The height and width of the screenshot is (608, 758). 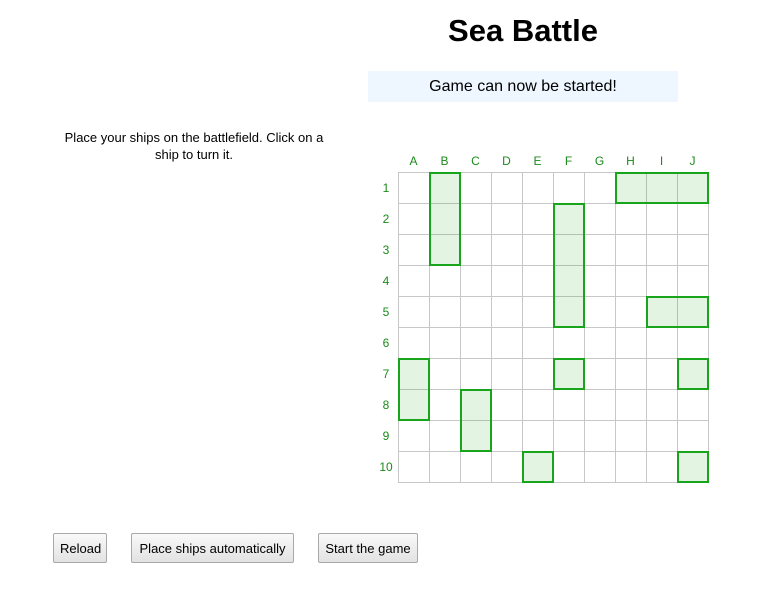 I want to click on grid-cell-i9, so click(x=662, y=436).